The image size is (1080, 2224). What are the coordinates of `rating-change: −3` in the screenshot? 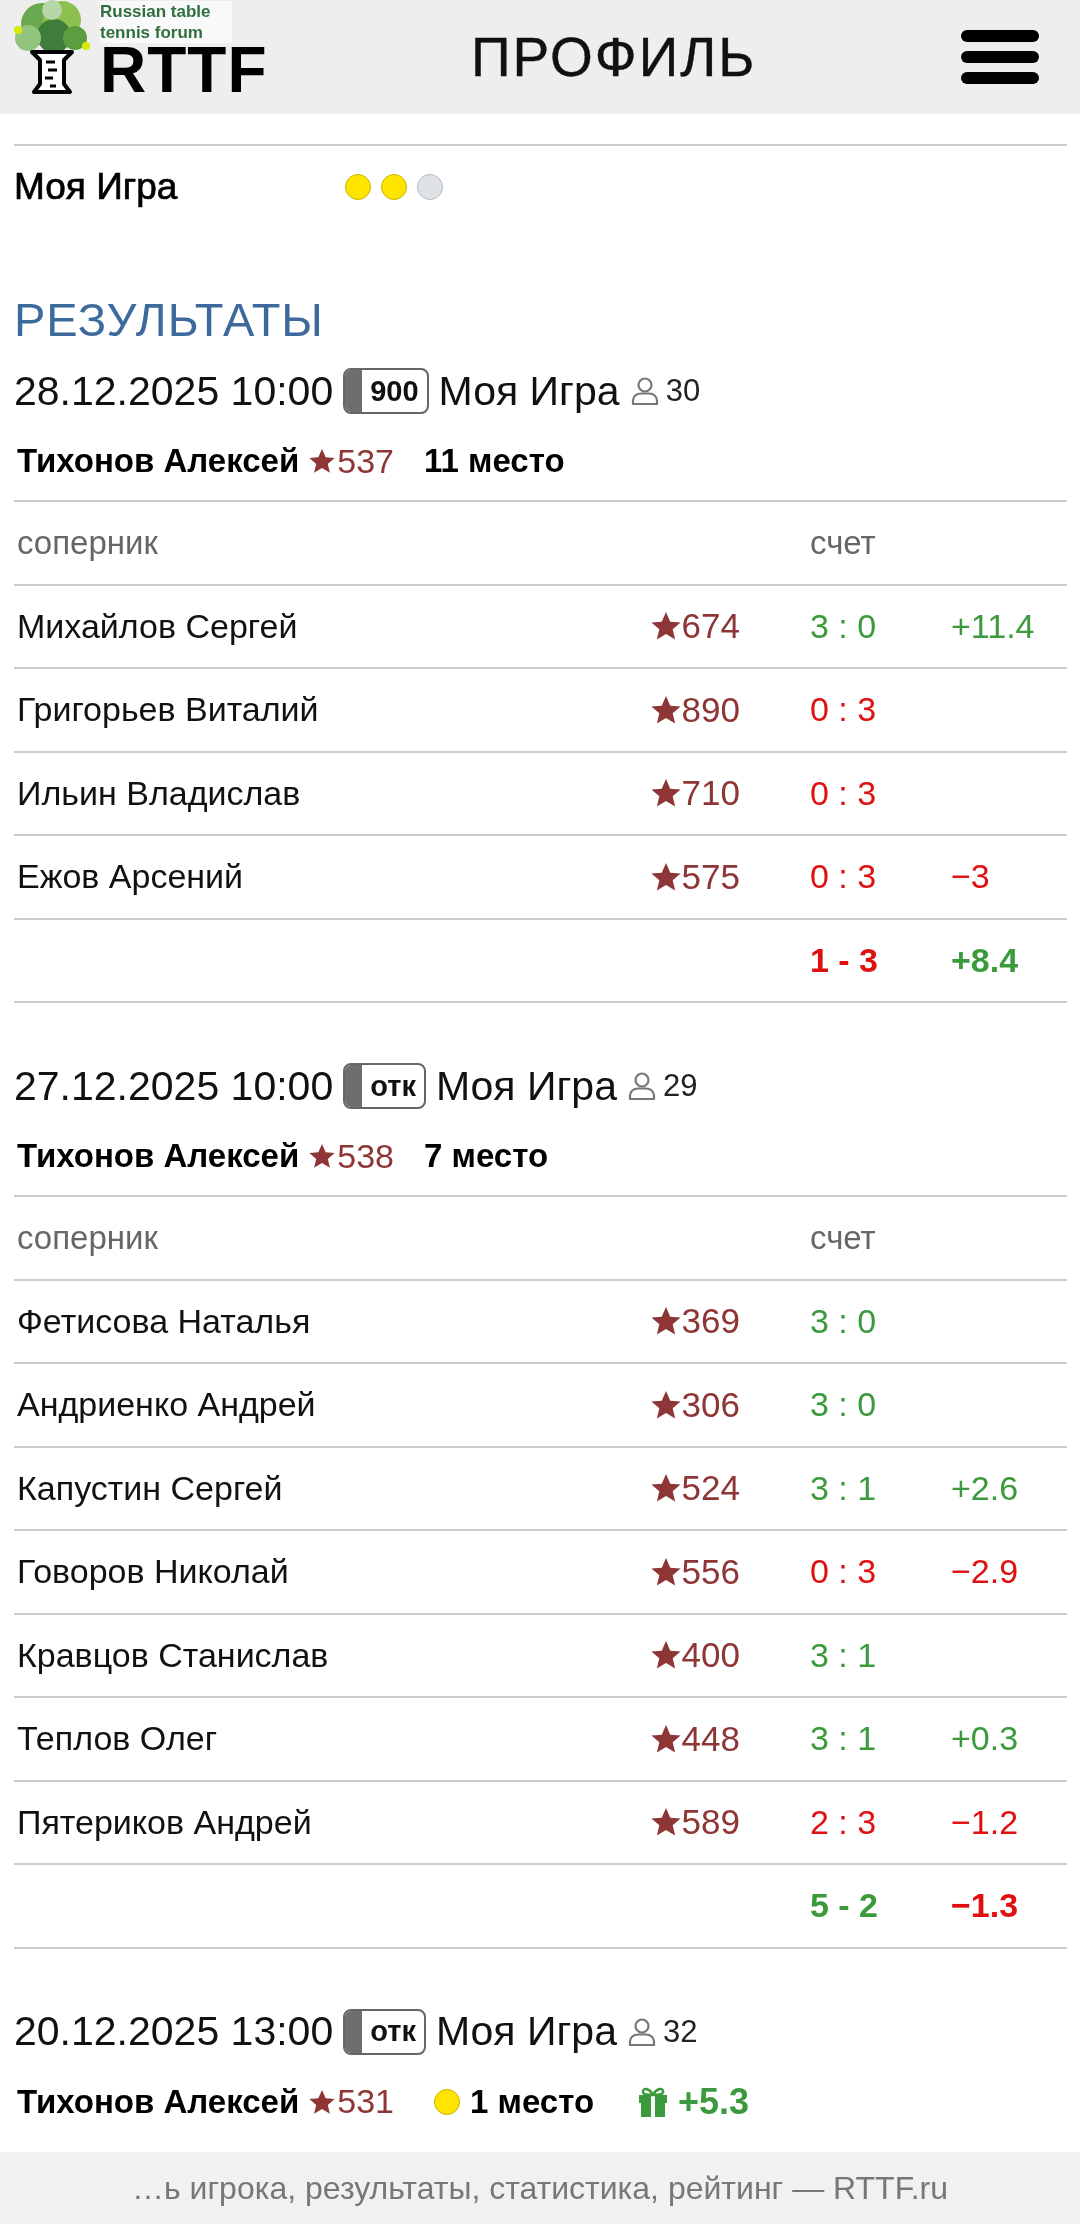 It's located at (971, 877).